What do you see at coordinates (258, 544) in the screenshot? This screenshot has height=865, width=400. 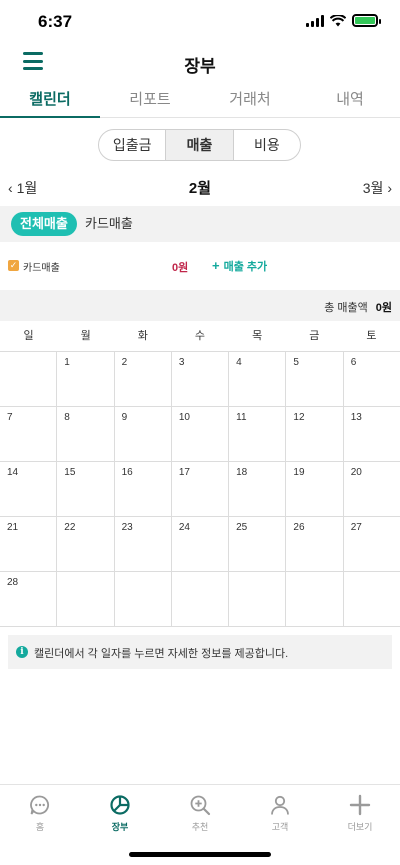 I see `calendar-day: 25` at bounding box center [258, 544].